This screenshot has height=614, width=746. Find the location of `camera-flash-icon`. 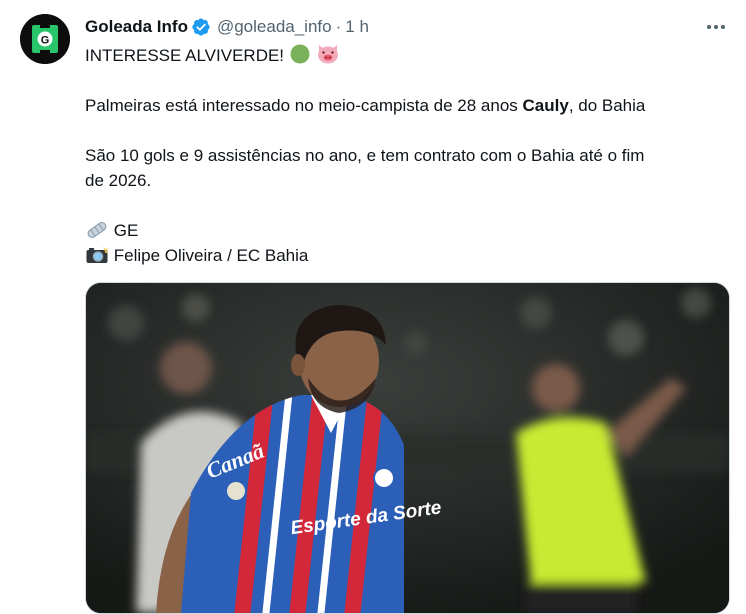

camera-flash-icon is located at coordinates (97, 254).